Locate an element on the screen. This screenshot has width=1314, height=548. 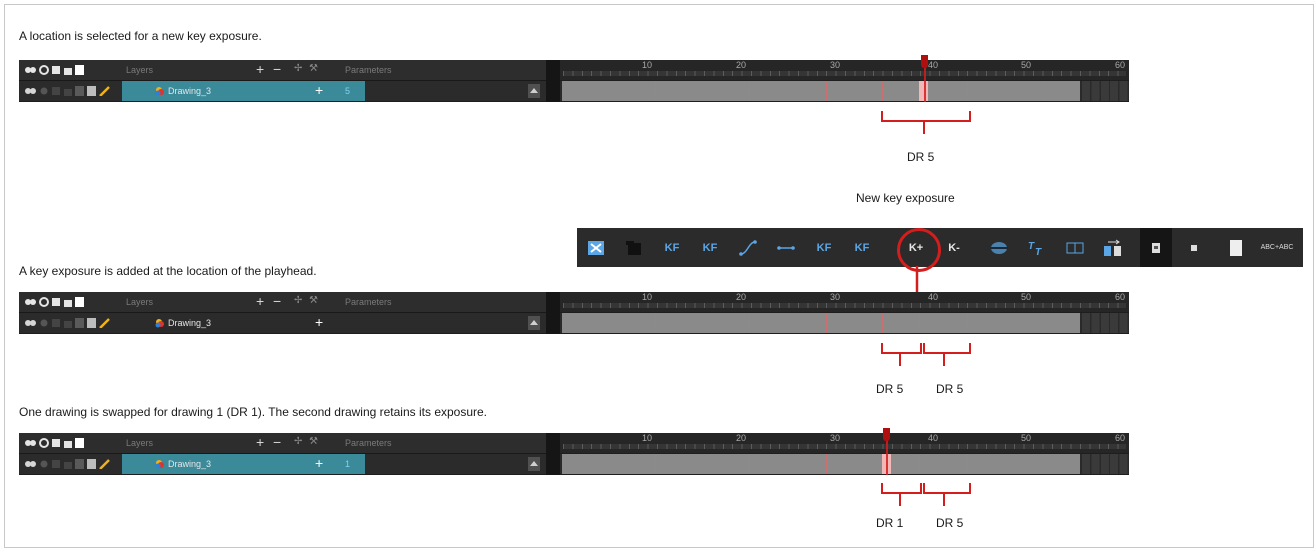
fill-exposure-icon is located at coordinates (1113, 247).